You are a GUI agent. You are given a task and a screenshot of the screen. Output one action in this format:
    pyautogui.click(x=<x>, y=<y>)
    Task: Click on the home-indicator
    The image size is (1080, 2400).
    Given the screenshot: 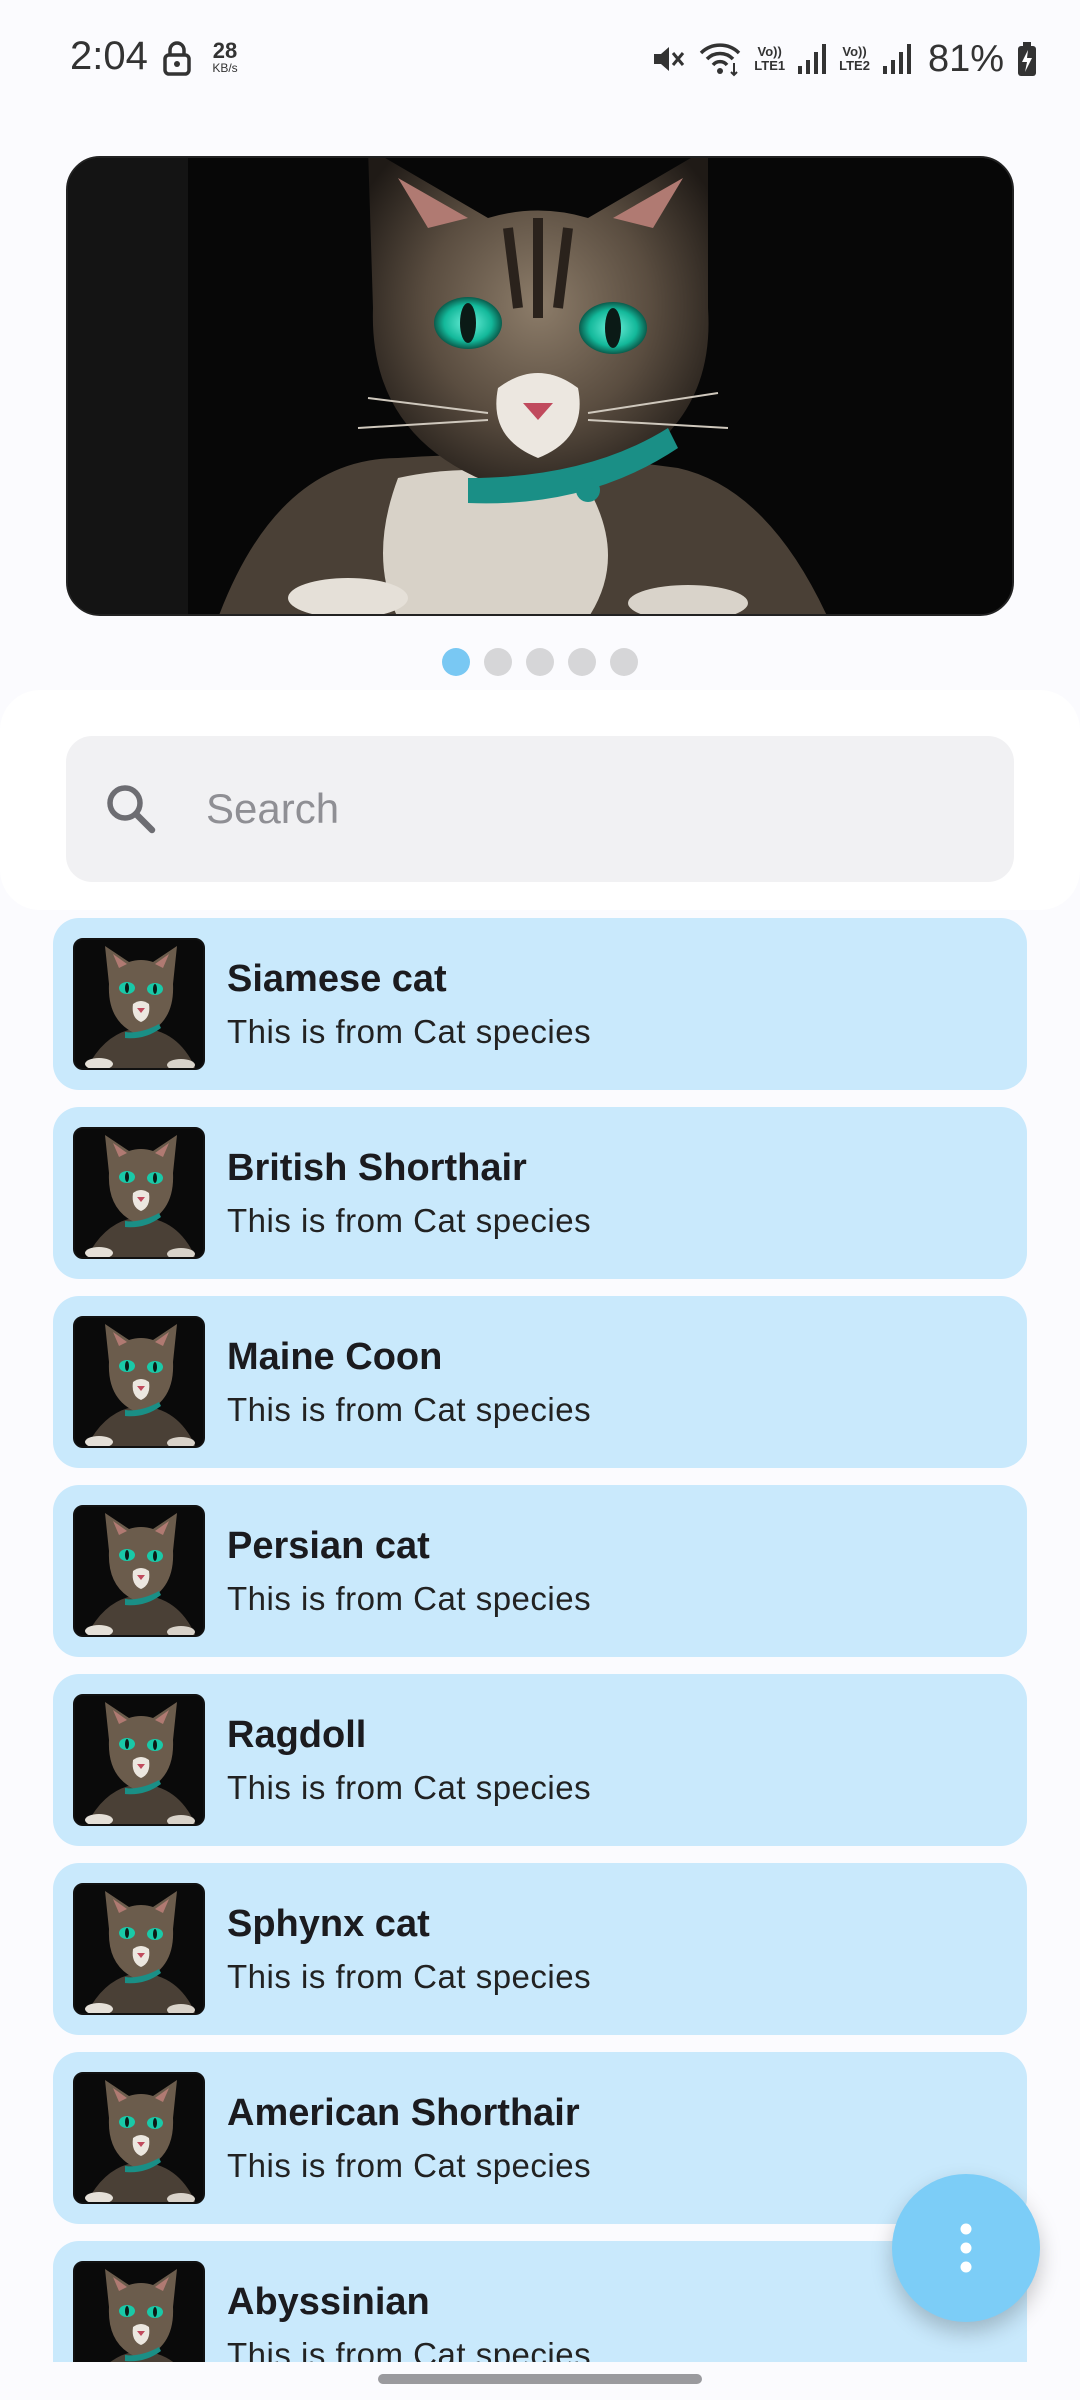 What is the action you would take?
    pyautogui.click(x=540, y=2379)
    